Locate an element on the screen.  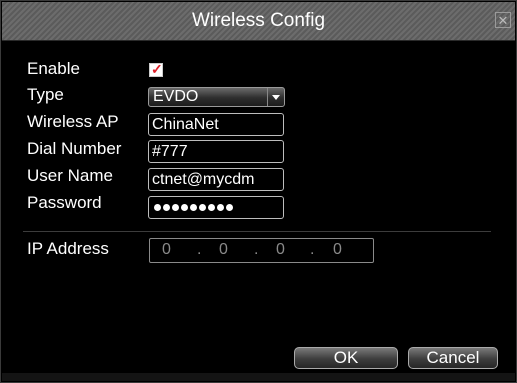
user-name-label: User Name is located at coordinates (70, 175).